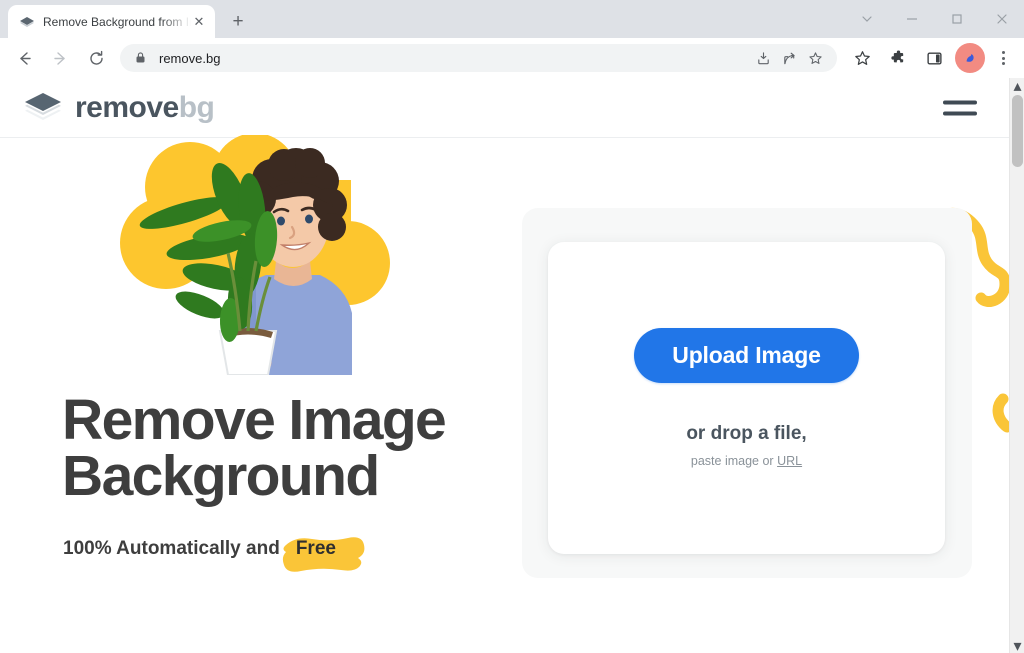 This screenshot has width=1024, height=653. Describe the element at coordinates (1017, 86) in the screenshot. I see `scroll-up-arrow-icon: ▴` at that location.